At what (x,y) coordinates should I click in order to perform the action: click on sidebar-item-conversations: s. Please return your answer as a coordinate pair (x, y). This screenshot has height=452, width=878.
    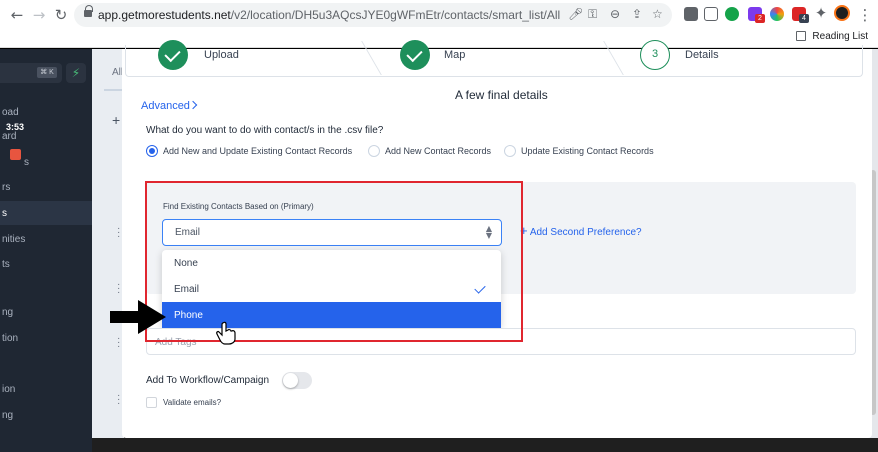
    Looking at the image, I should click on (26, 162).